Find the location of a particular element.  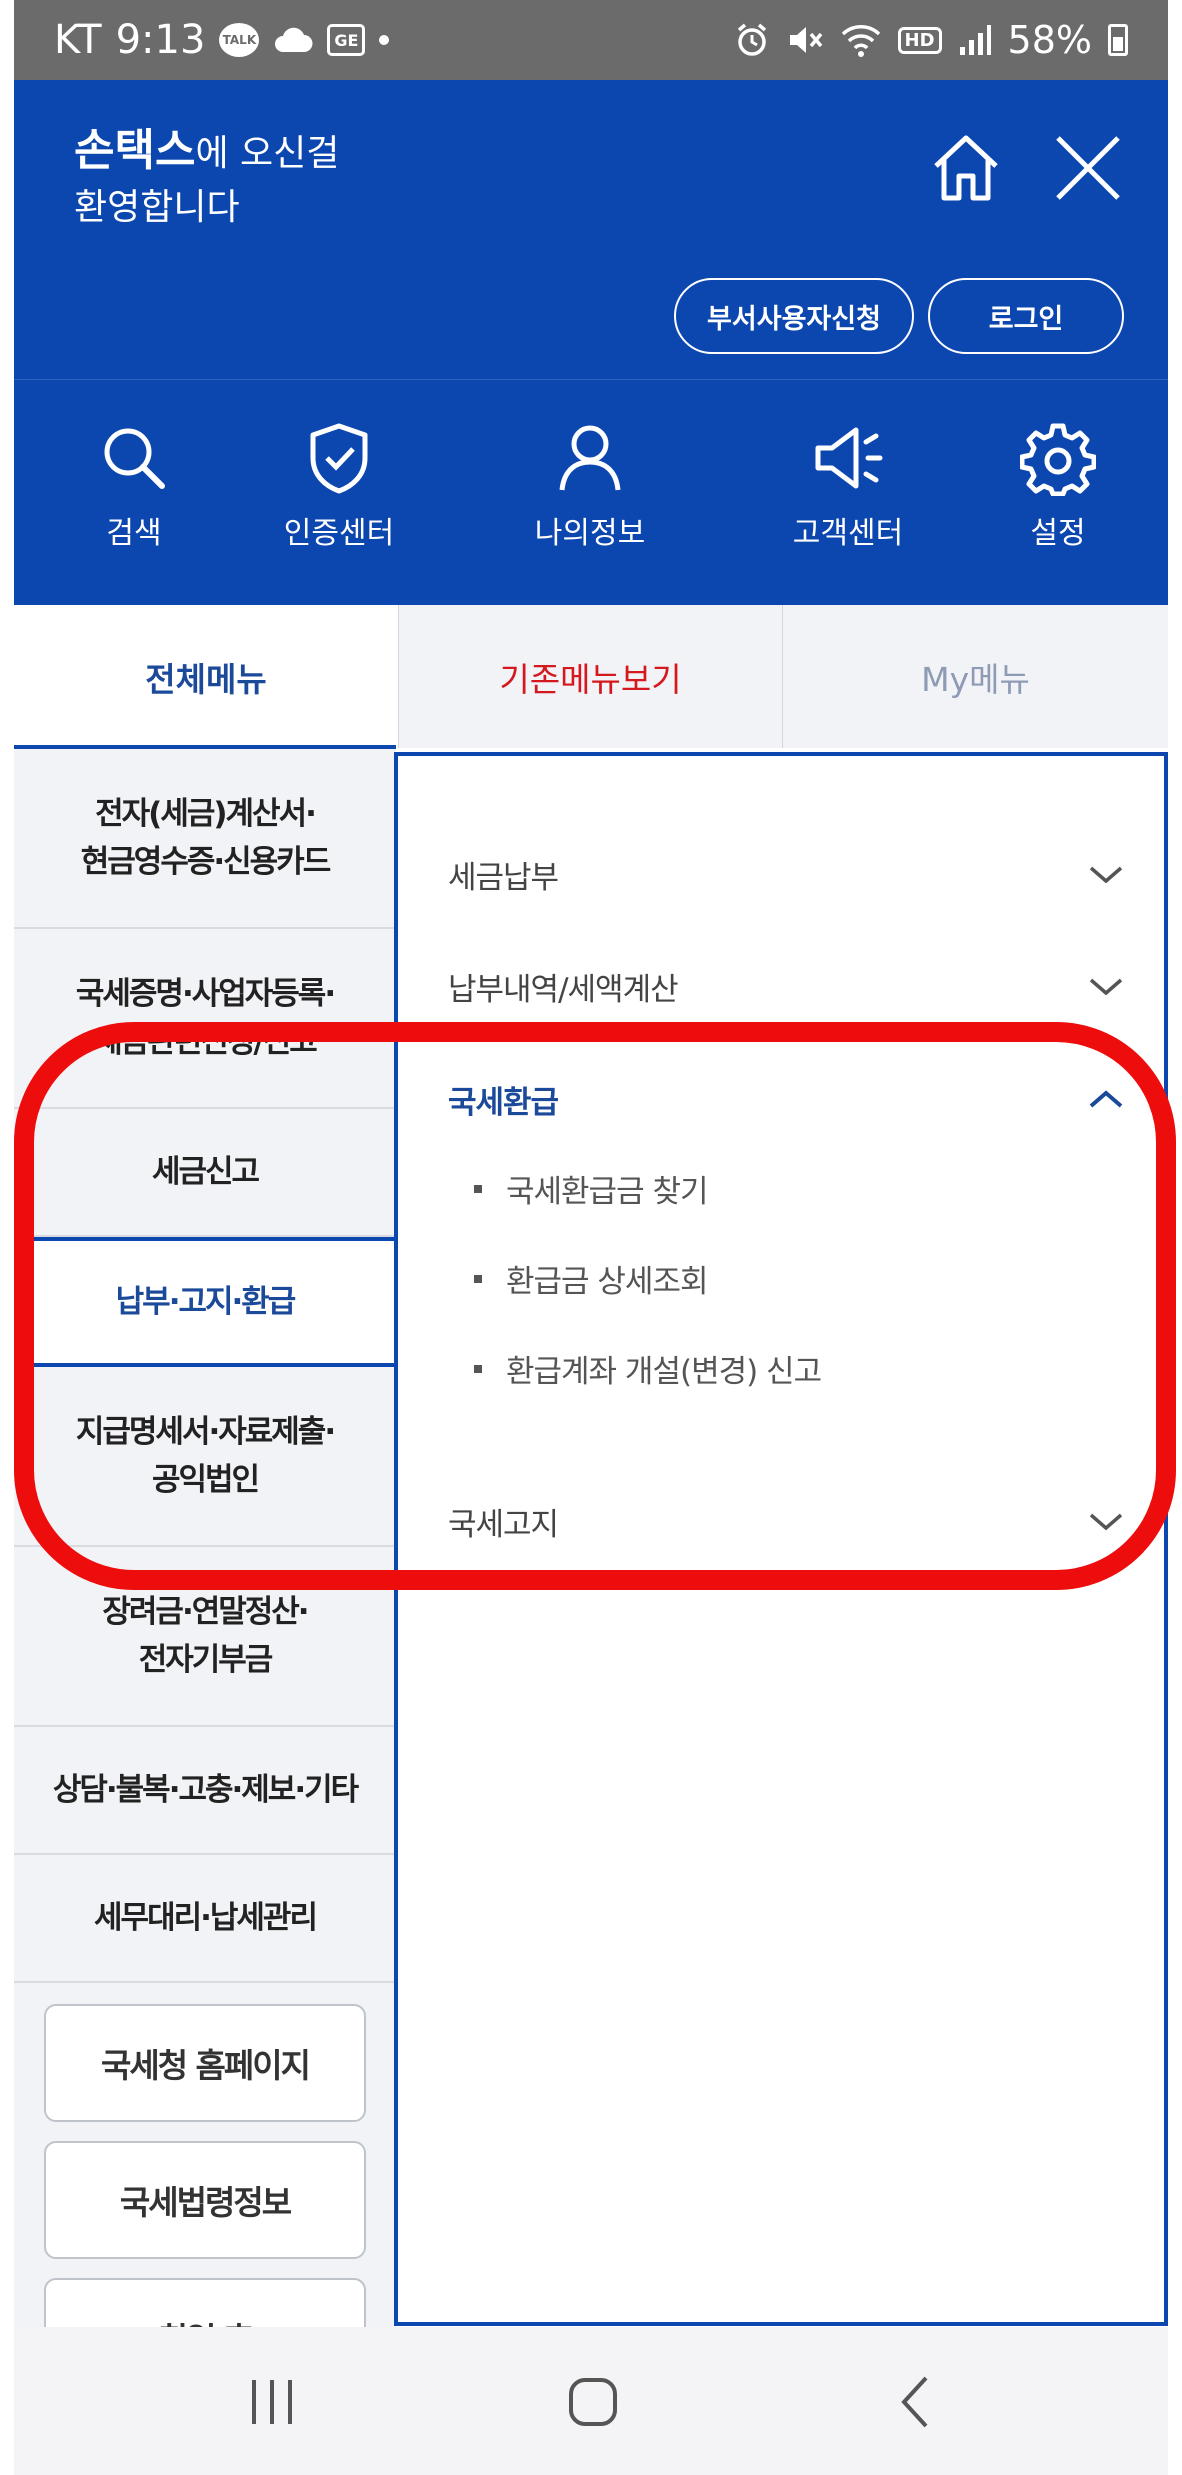

quick-item-label: 나의정보 is located at coordinates (590, 533).